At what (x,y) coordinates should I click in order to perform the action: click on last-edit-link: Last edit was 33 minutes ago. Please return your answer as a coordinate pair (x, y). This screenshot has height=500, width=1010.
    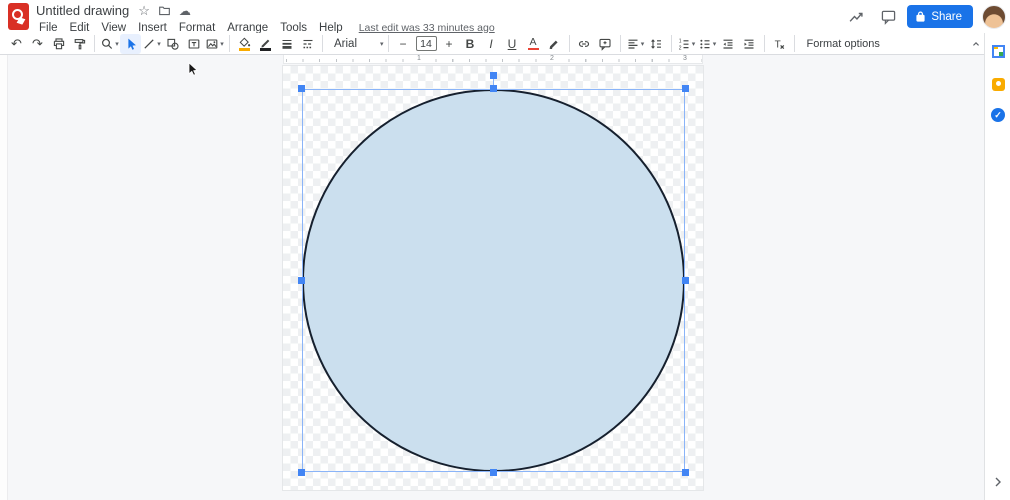
    Looking at the image, I should click on (427, 28).